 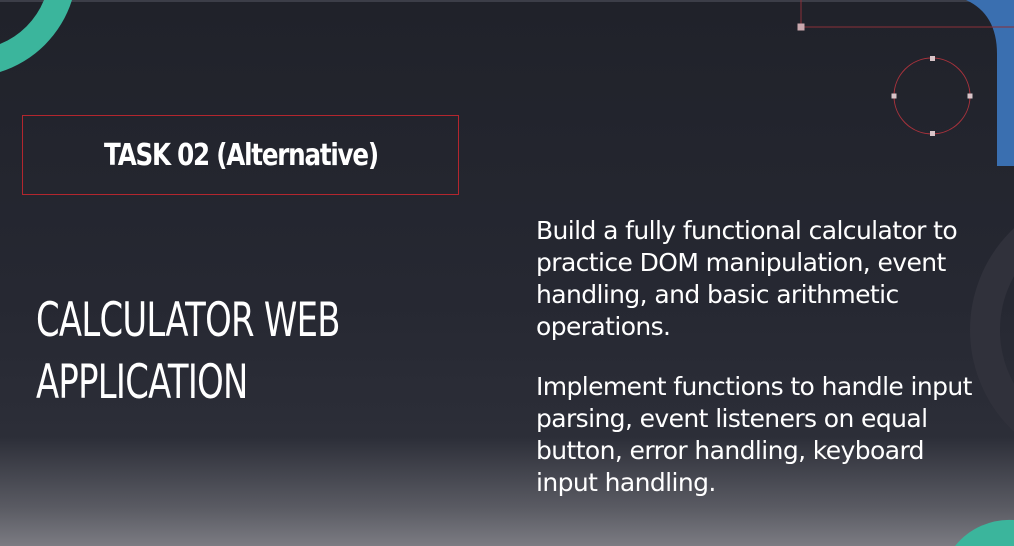 What do you see at coordinates (188, 352) in the screenshot?
I see `app-title: CALCULATOR WEB APPLICATION` at bounding box center [188, 352].